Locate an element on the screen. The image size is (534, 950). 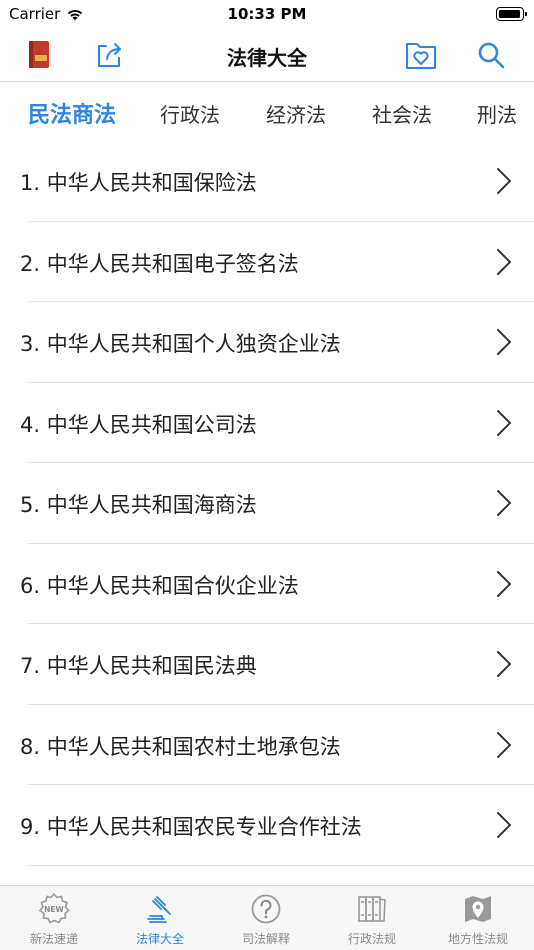
tab-judicial-interpretation: 司法解释 is located at coordinates (266, 919).